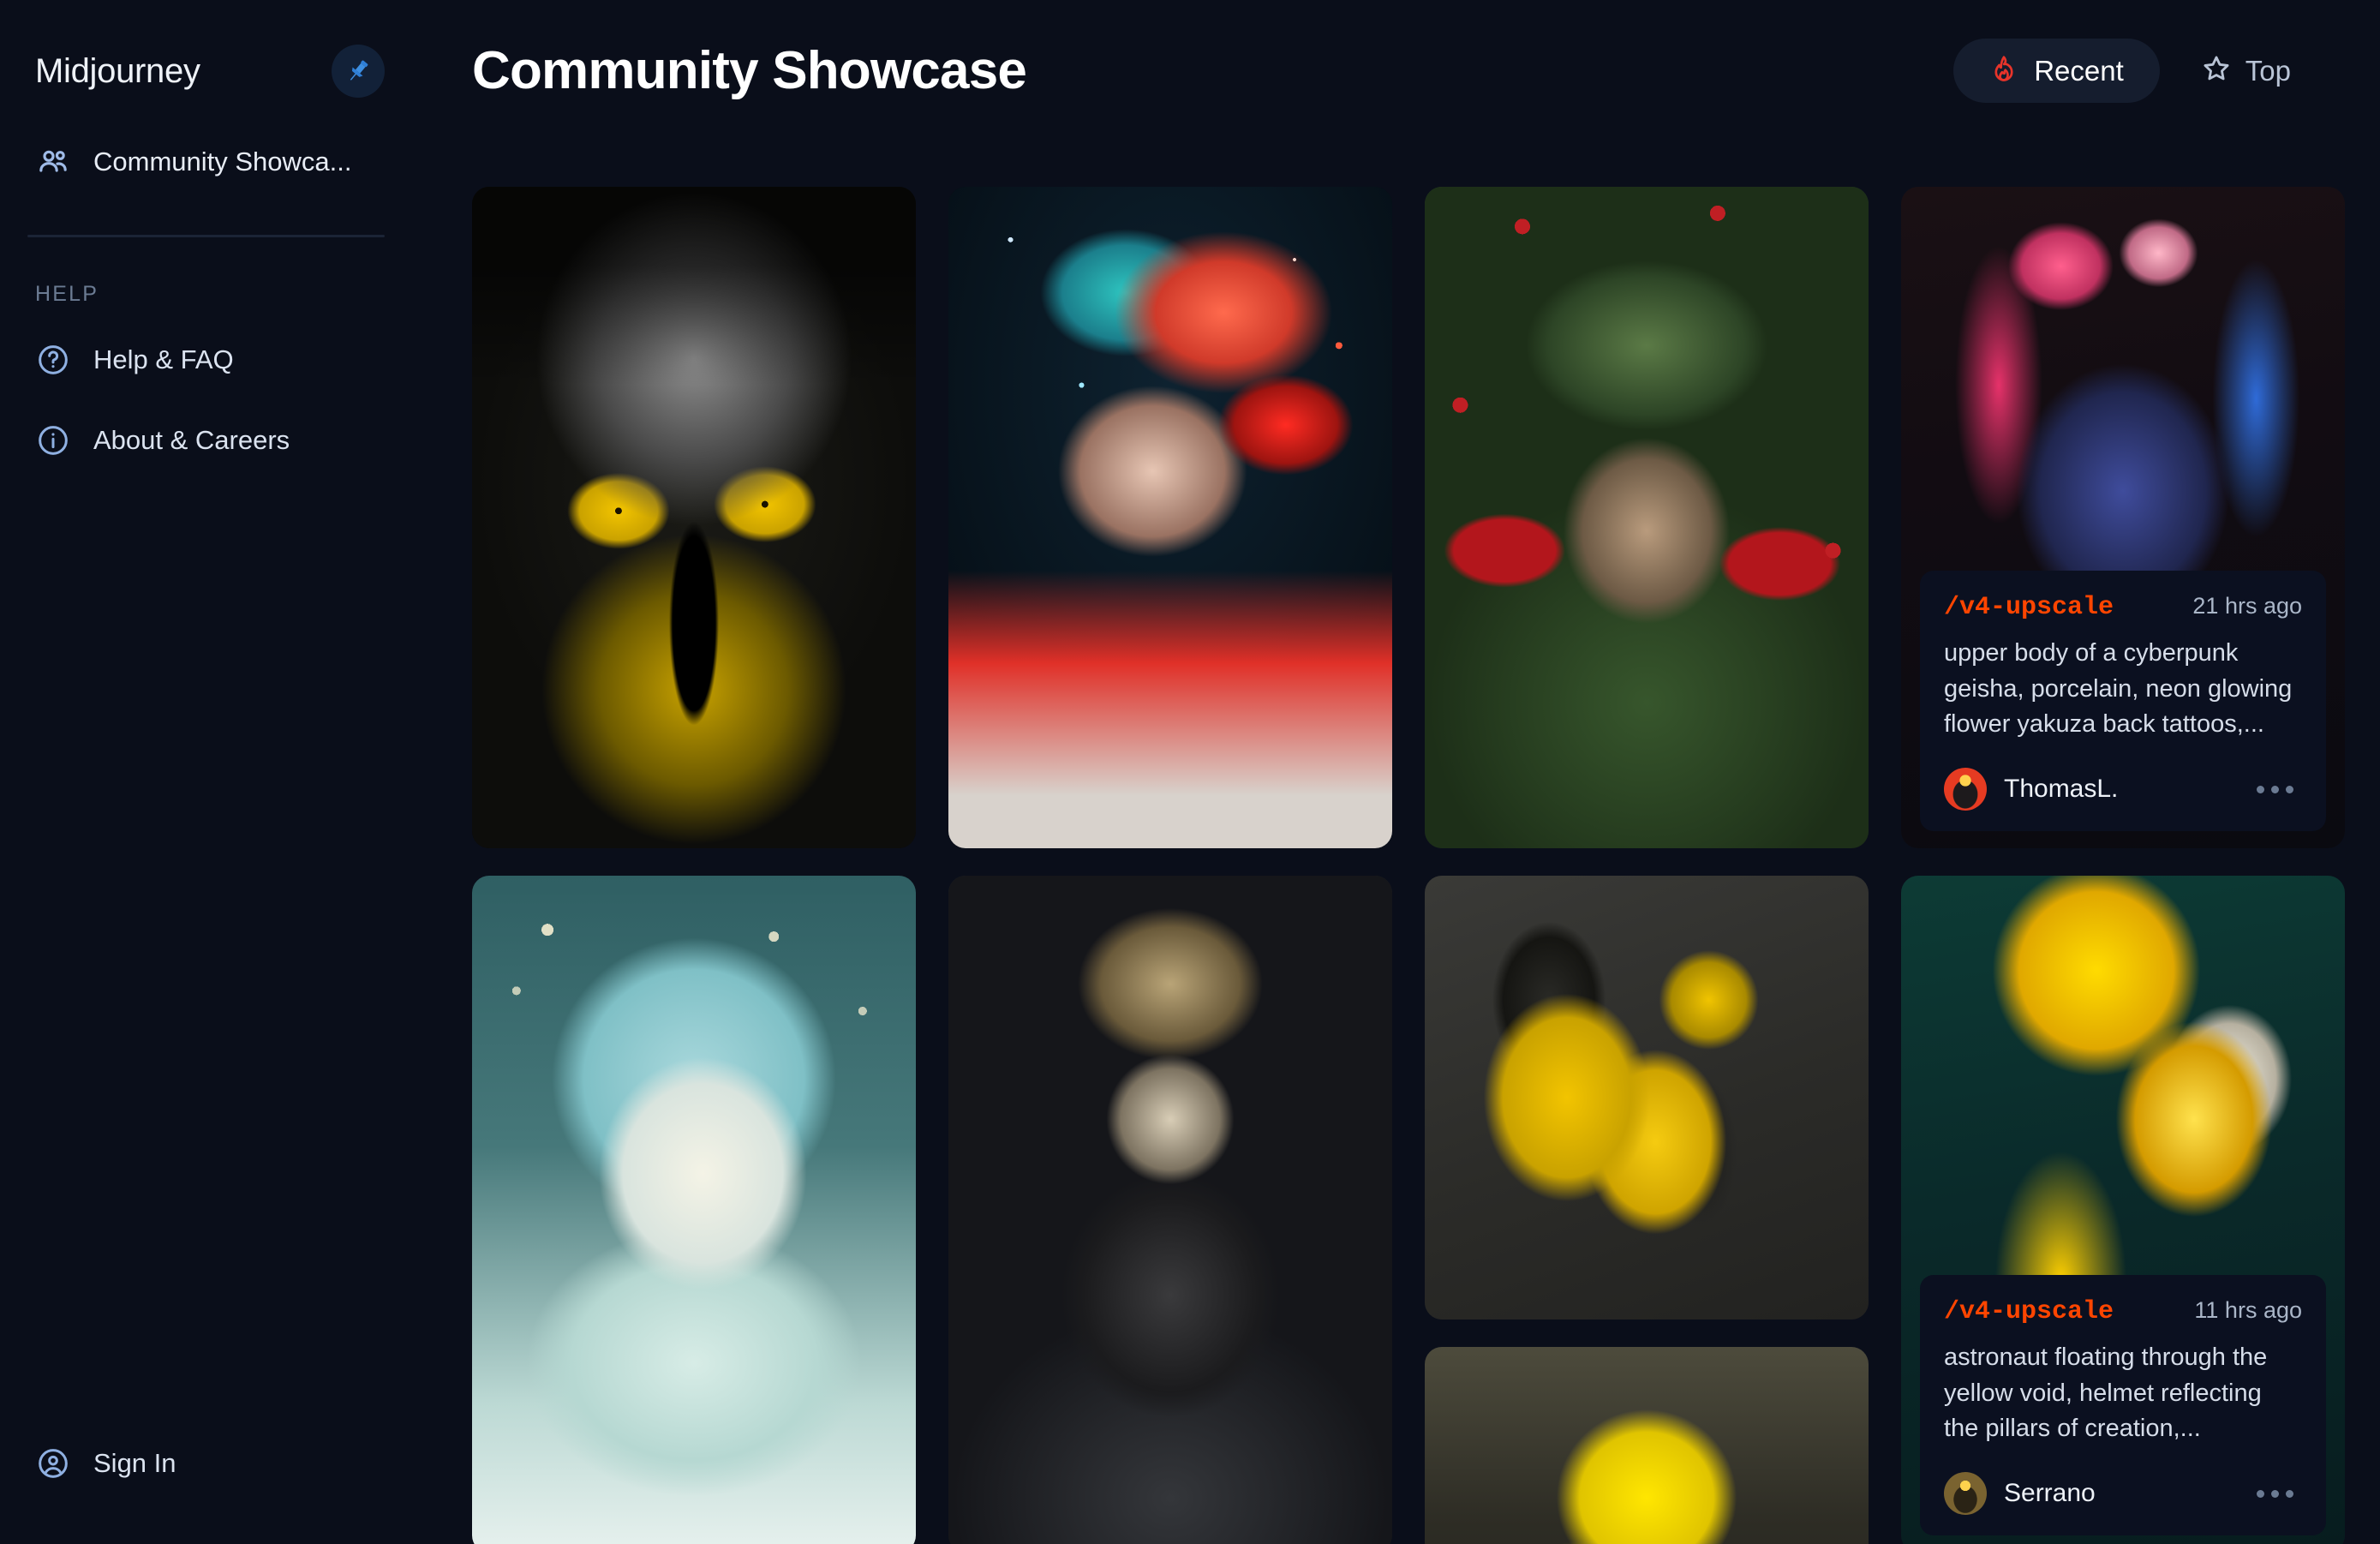  Describe the element at coordinates (2247, 606) in the screenshot. I see `card-timestamp: 21 hrs ago` at that location.